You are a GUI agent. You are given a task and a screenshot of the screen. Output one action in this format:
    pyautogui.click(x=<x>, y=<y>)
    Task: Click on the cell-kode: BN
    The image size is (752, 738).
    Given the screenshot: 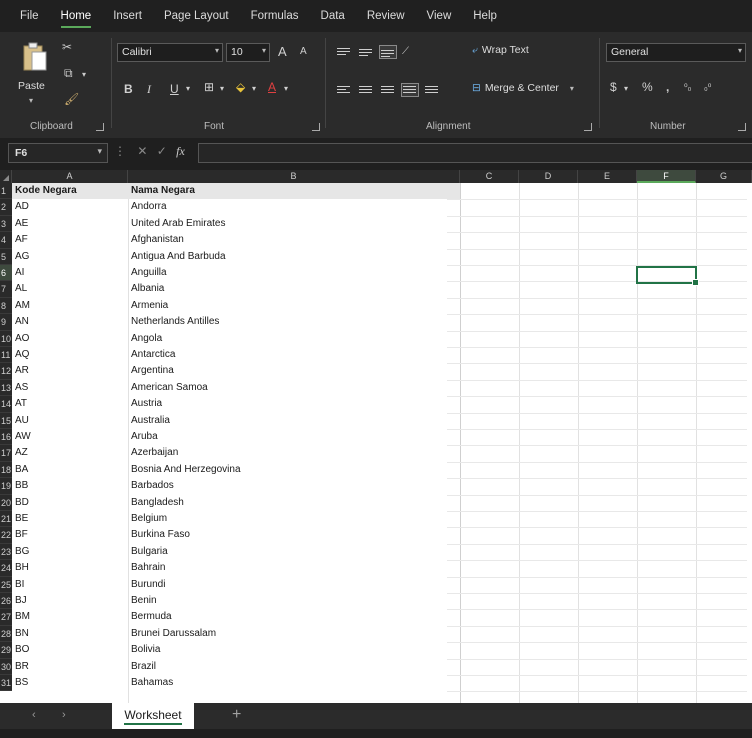 What is the action you would take?
    pyautogui.click(x=70, y=634)
    